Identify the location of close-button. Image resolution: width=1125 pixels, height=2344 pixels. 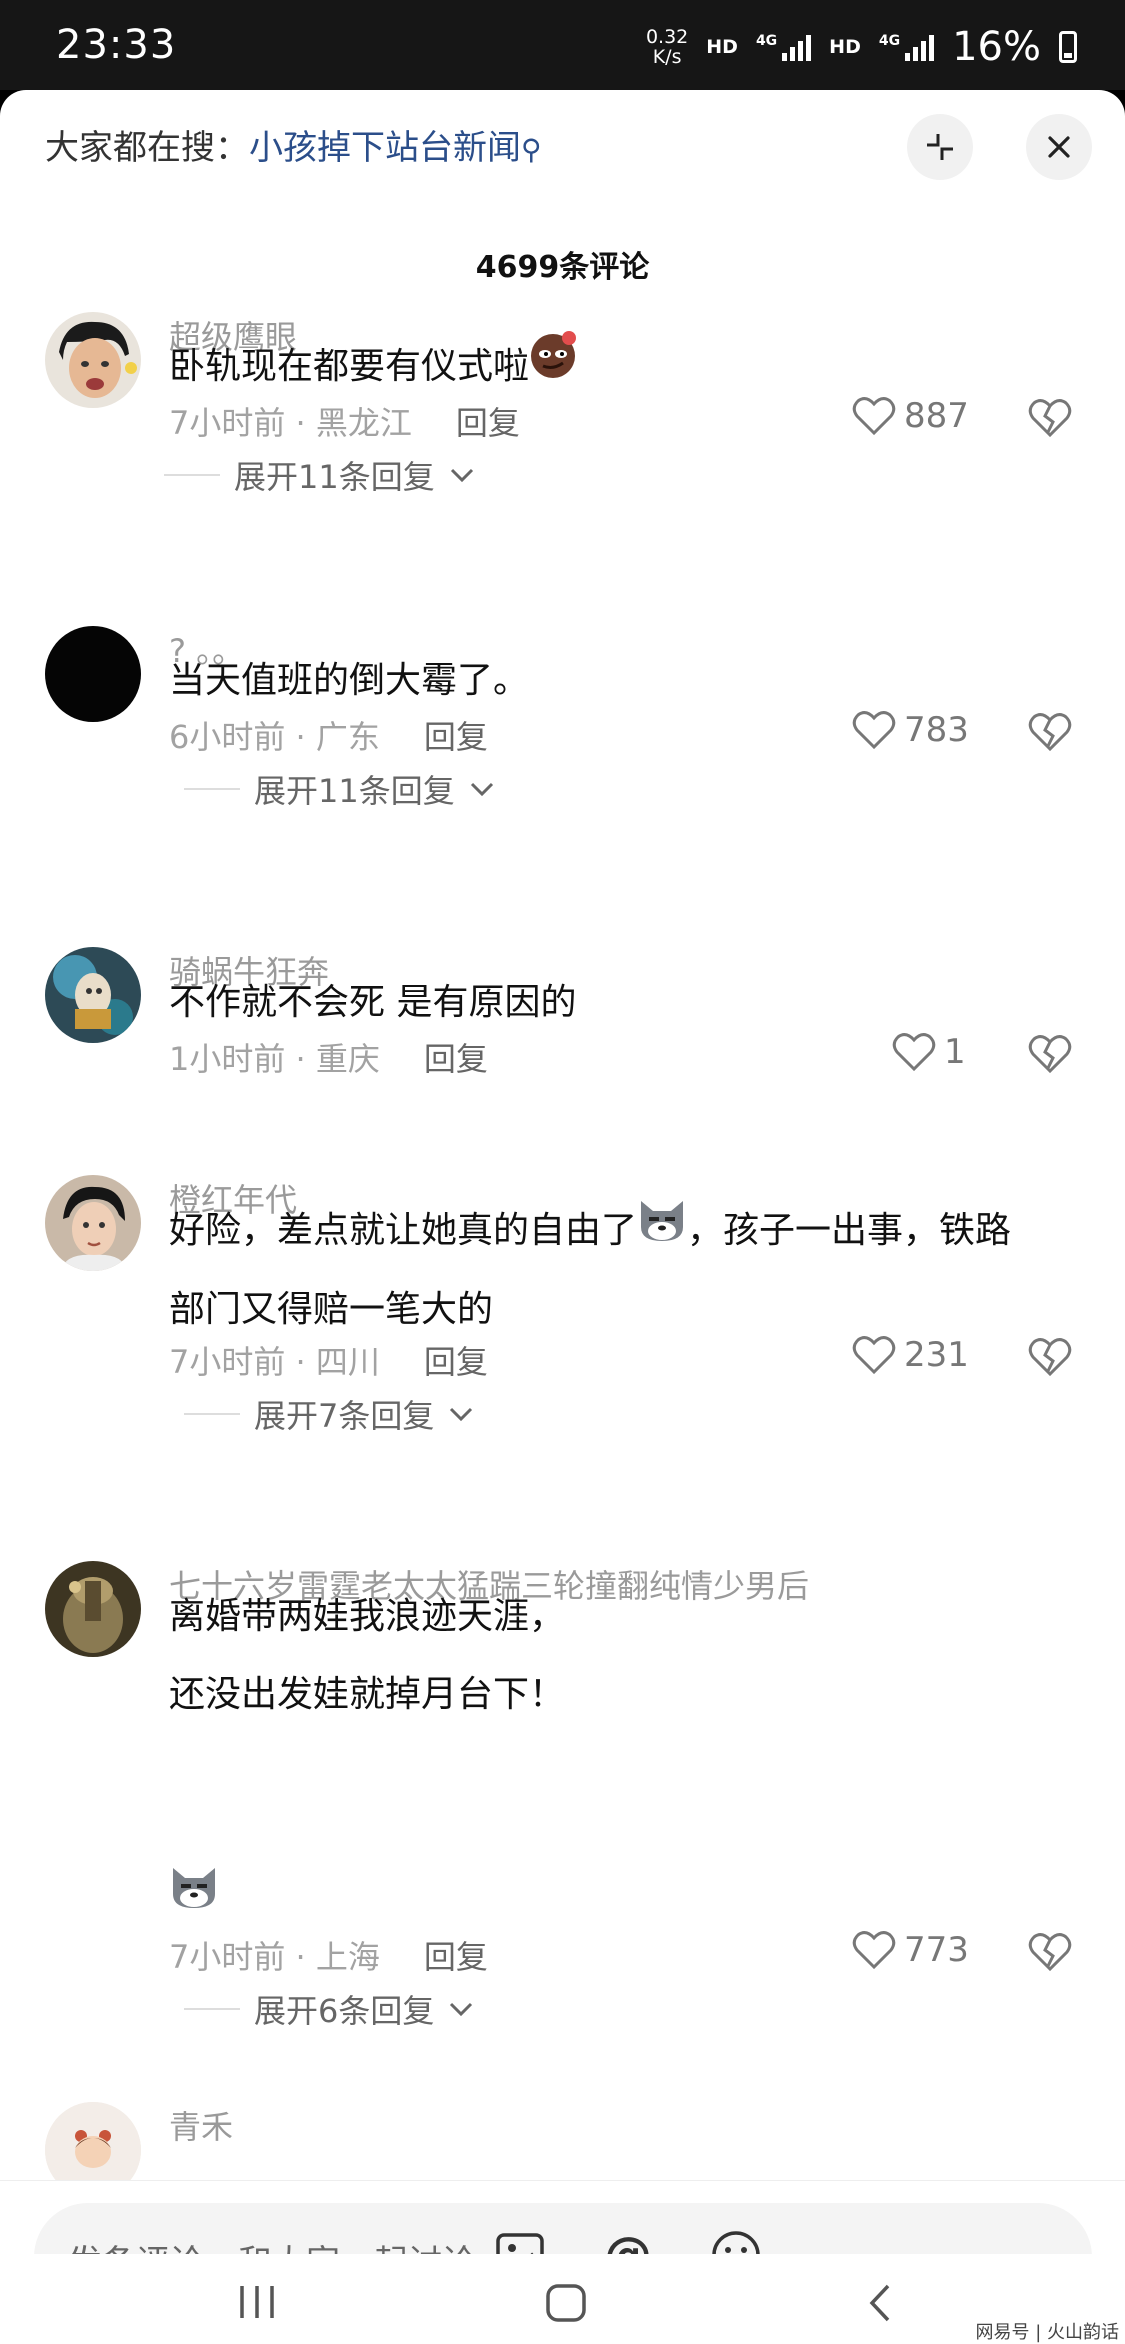
(1059, 147).